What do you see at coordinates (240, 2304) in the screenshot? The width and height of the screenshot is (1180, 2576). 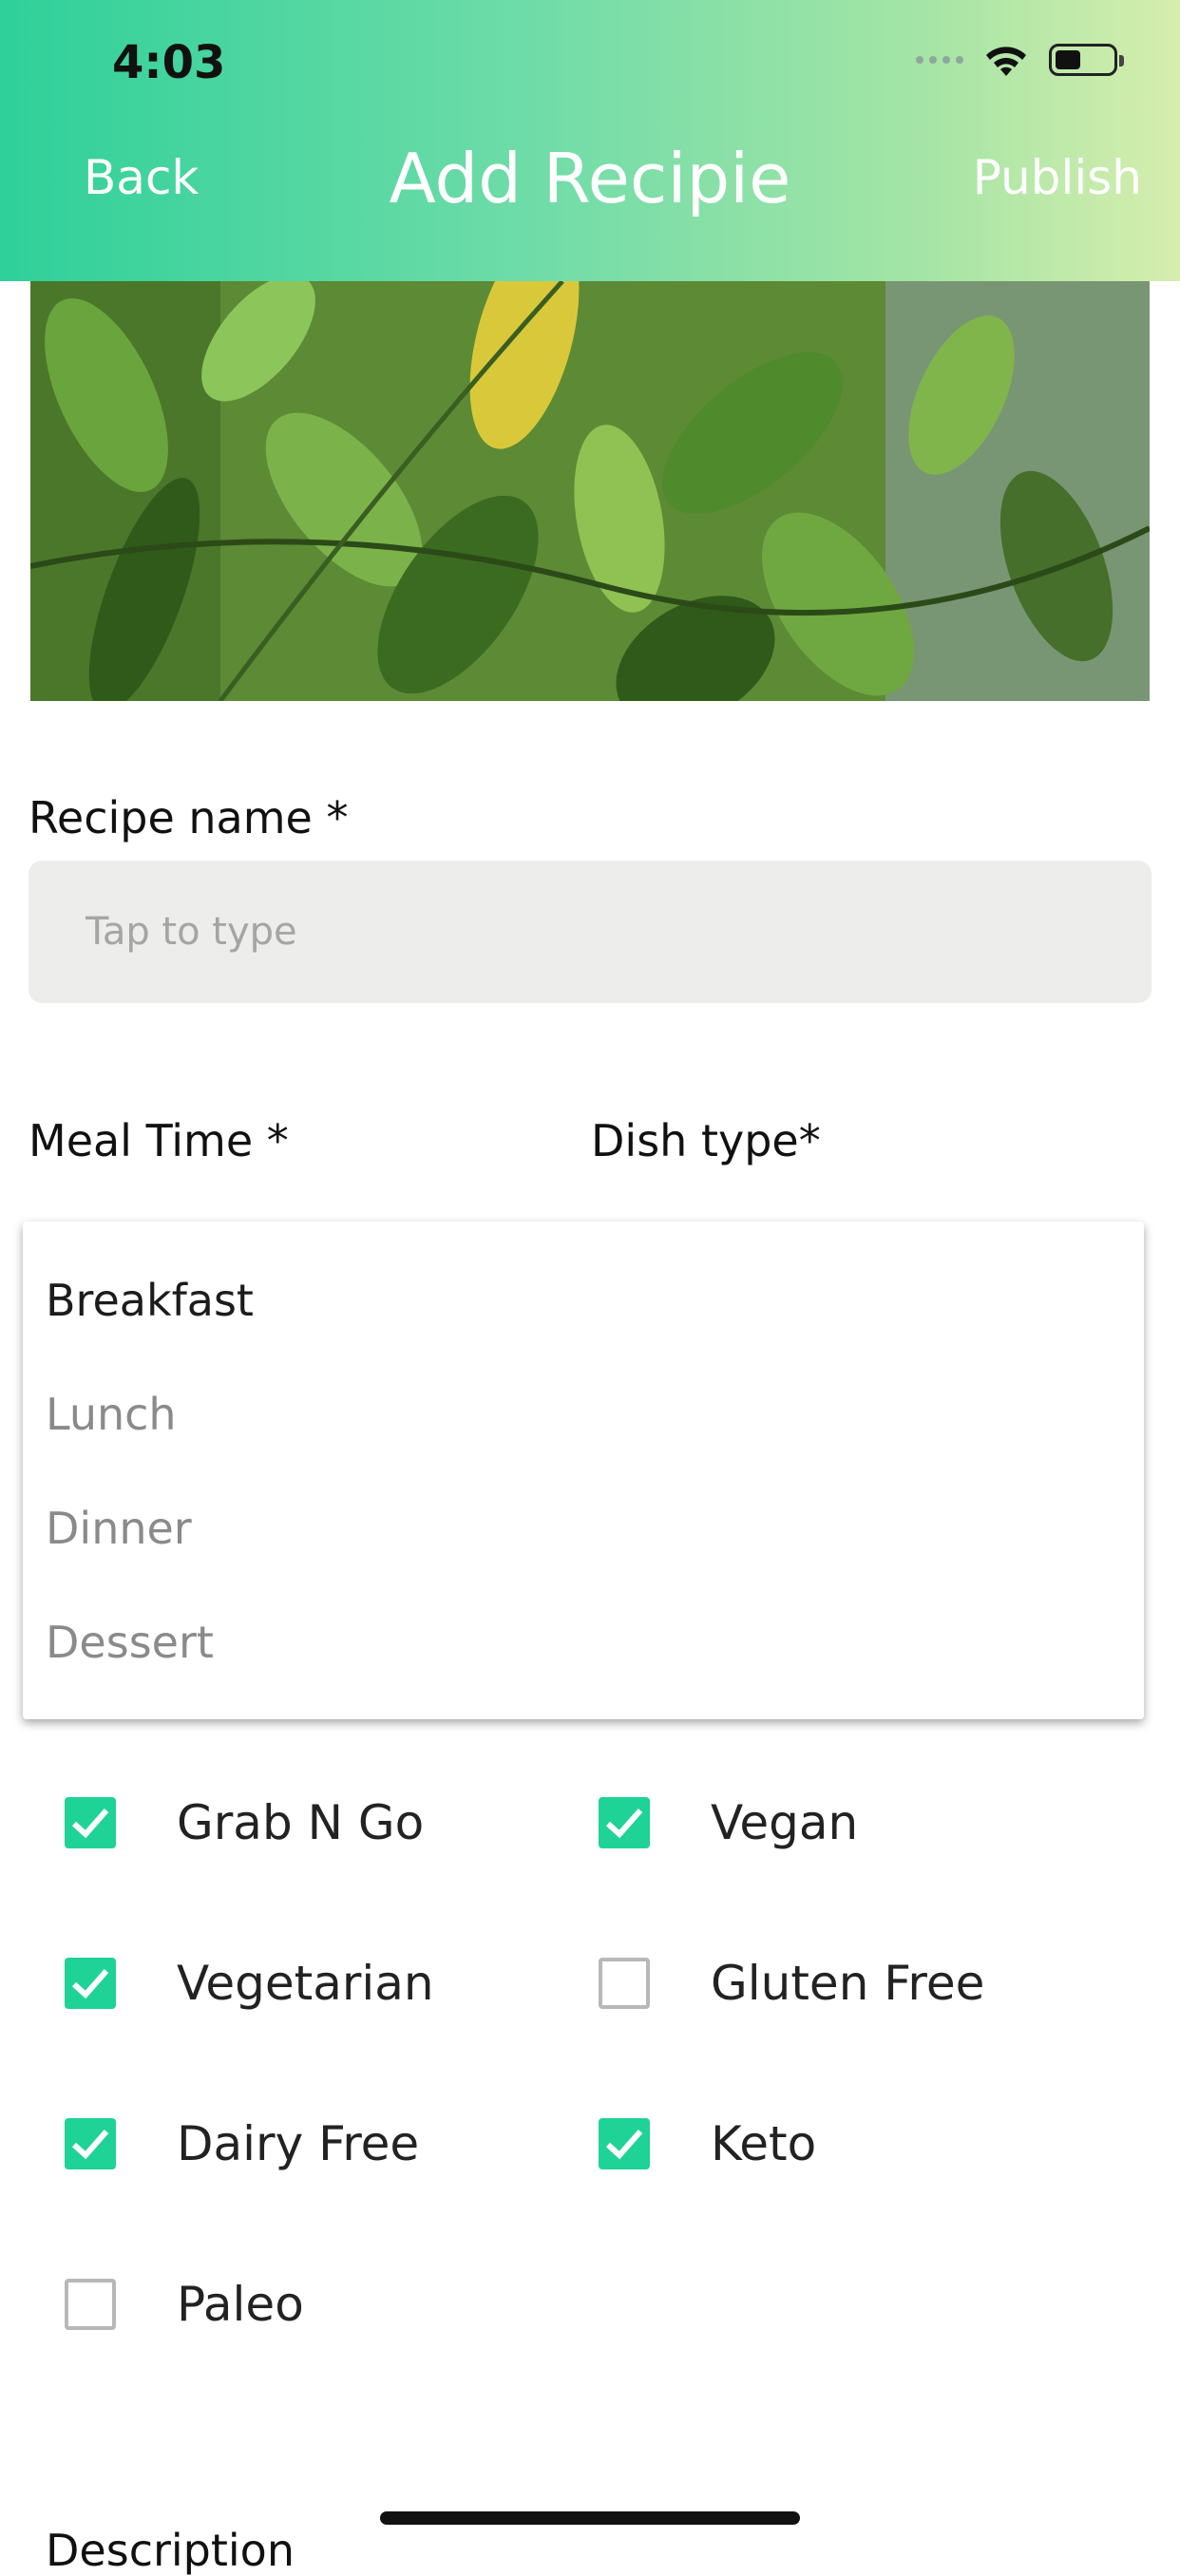 I see `checkbox-label: Paleo` at bounding box center [240, 2304].